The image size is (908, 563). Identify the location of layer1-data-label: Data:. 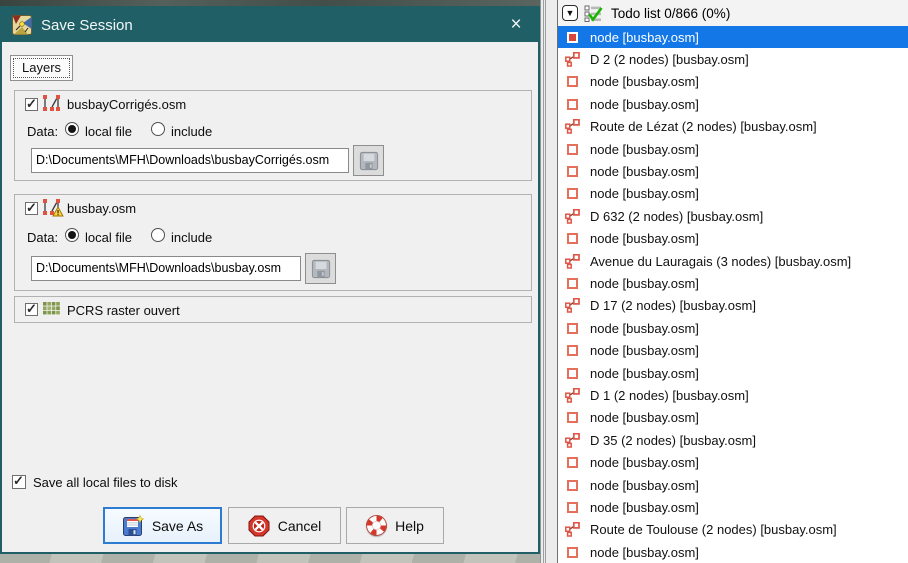
(43, 131).